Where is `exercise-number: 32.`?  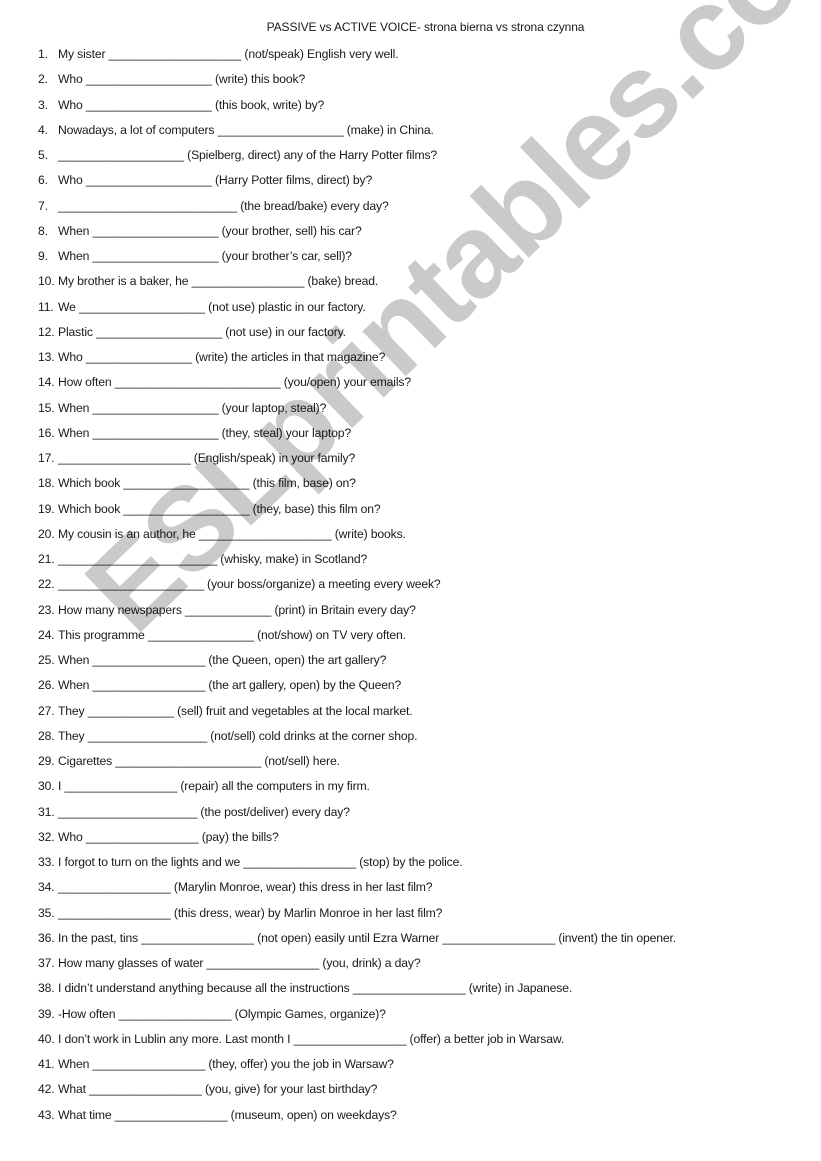
exercise-number: 32. is located at coordinates (46, 836).